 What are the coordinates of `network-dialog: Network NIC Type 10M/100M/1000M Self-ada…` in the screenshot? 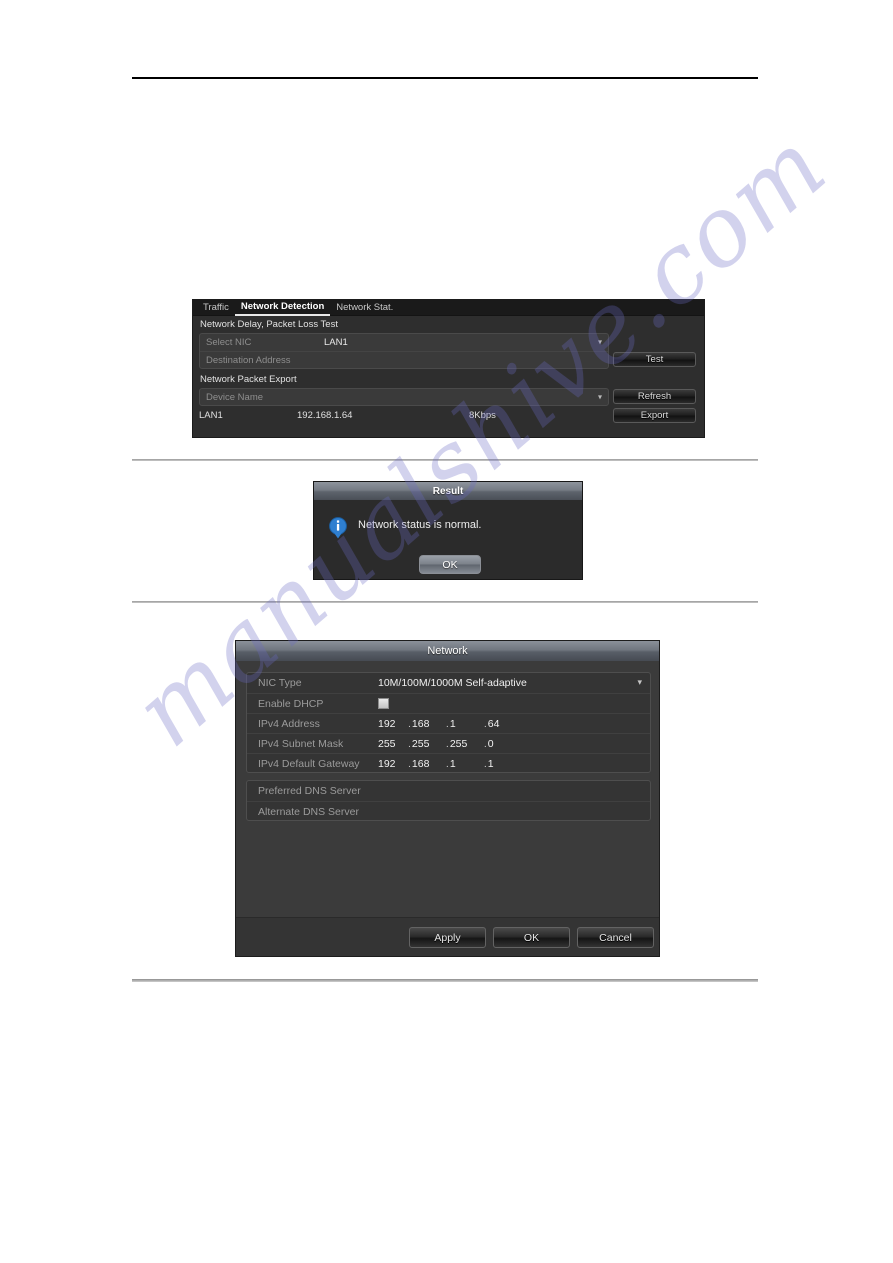 It's located at (447, 798).